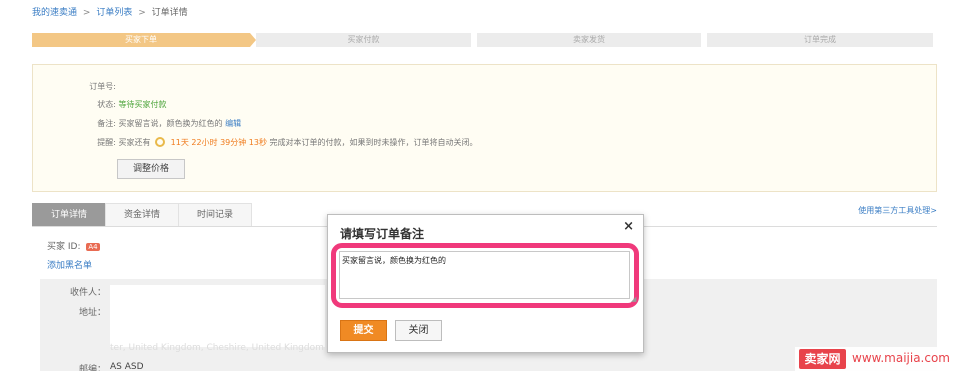 The width and height of the screenshot is (957, 371). I want to click on buyer-id-row: 买家 ID: A4, so click(73, 245).